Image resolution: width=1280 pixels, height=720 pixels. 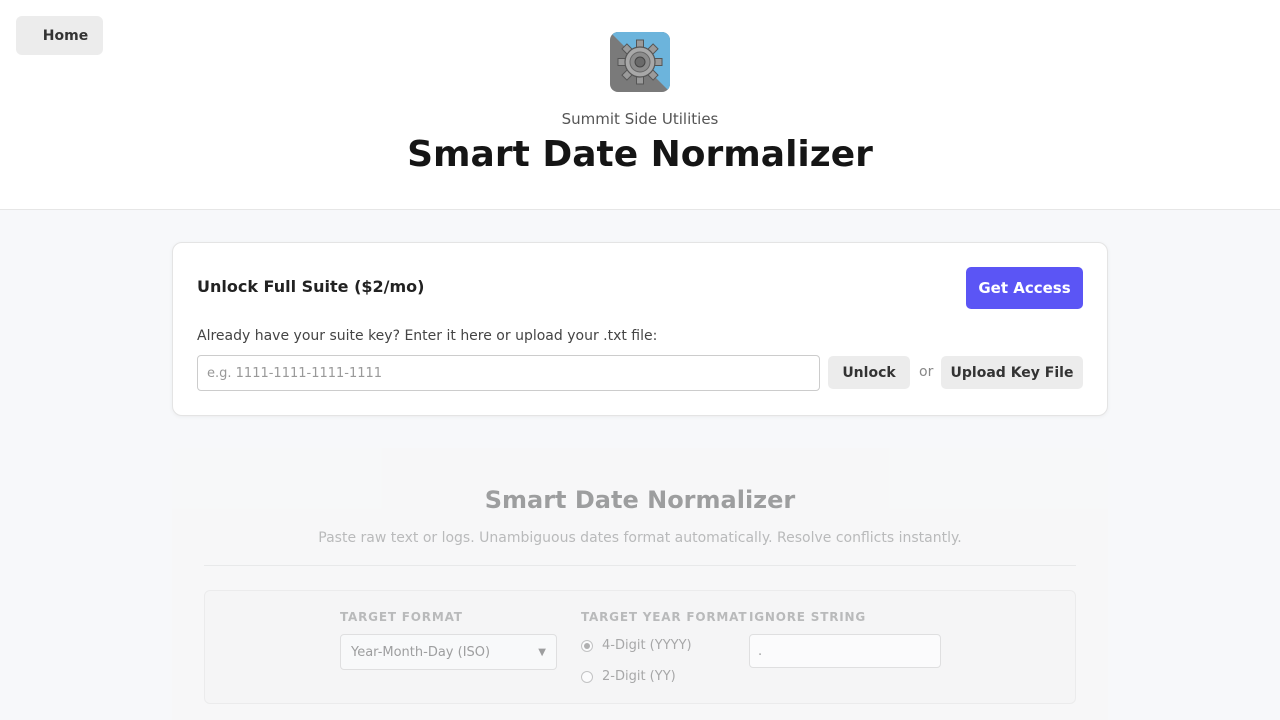 What do you see at coordinates (508, 373) in the screenshot?
I see `suite-key-input` at bounding box center [508, 373].